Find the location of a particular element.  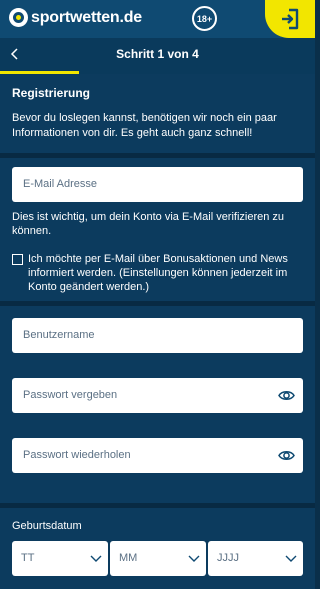

email-placeholder: E-Mail Adresse is located at coordinates (60, 184).